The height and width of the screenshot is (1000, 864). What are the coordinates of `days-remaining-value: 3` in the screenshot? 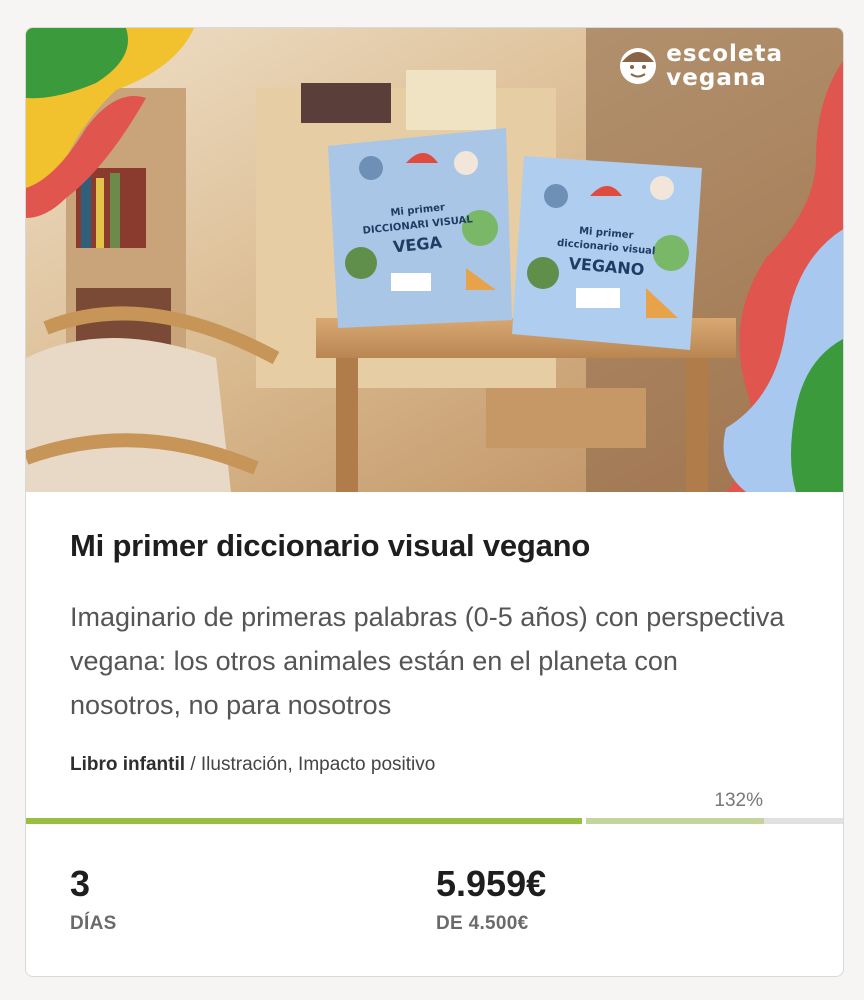 It's located at (80, 883).